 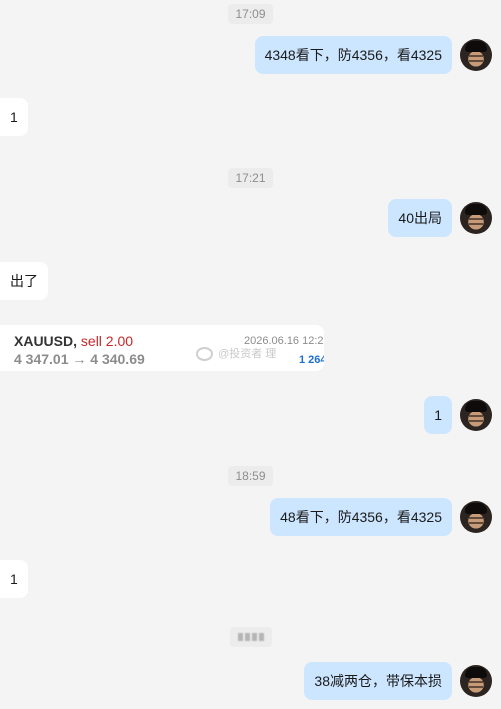 I want to click on chat-timestamp: 17:09, so click(x=250, y=14).